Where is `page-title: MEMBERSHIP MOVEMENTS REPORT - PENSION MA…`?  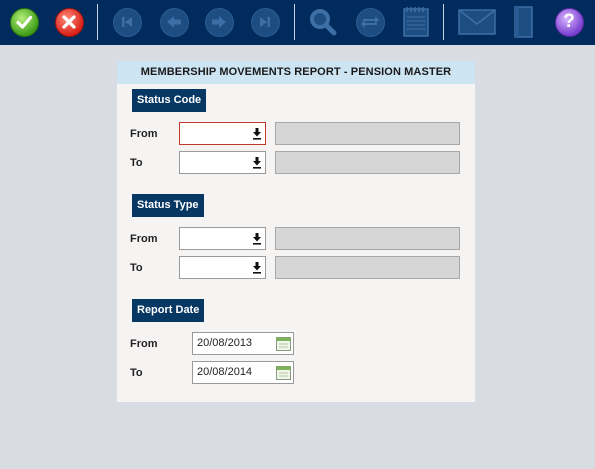
page-title: MEMBERSHIP MOVEMENTS REPORT - PENSION MA… is located at coordinates (296, 72).